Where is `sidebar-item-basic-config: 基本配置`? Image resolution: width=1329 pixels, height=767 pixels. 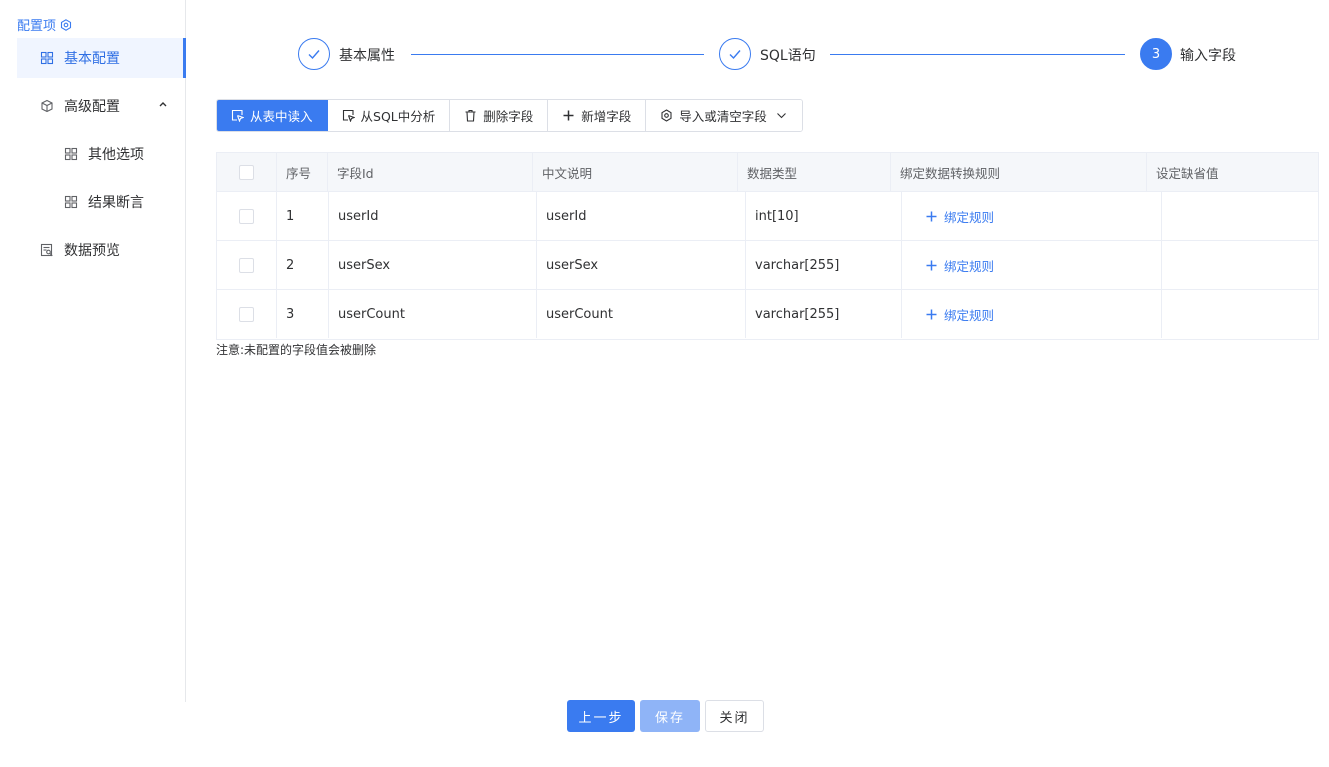 sidebar-item-basic-config: 基本配置 is located at coordinates (101, 58).